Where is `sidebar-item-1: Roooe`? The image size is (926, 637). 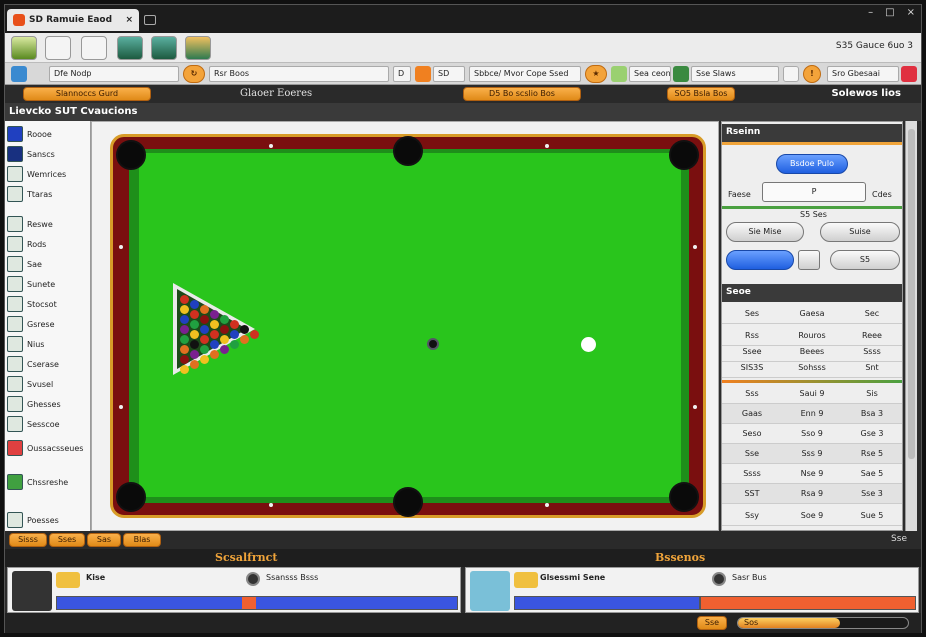 sidebar-item-1: Roooe is located at coordinates (48, 134).